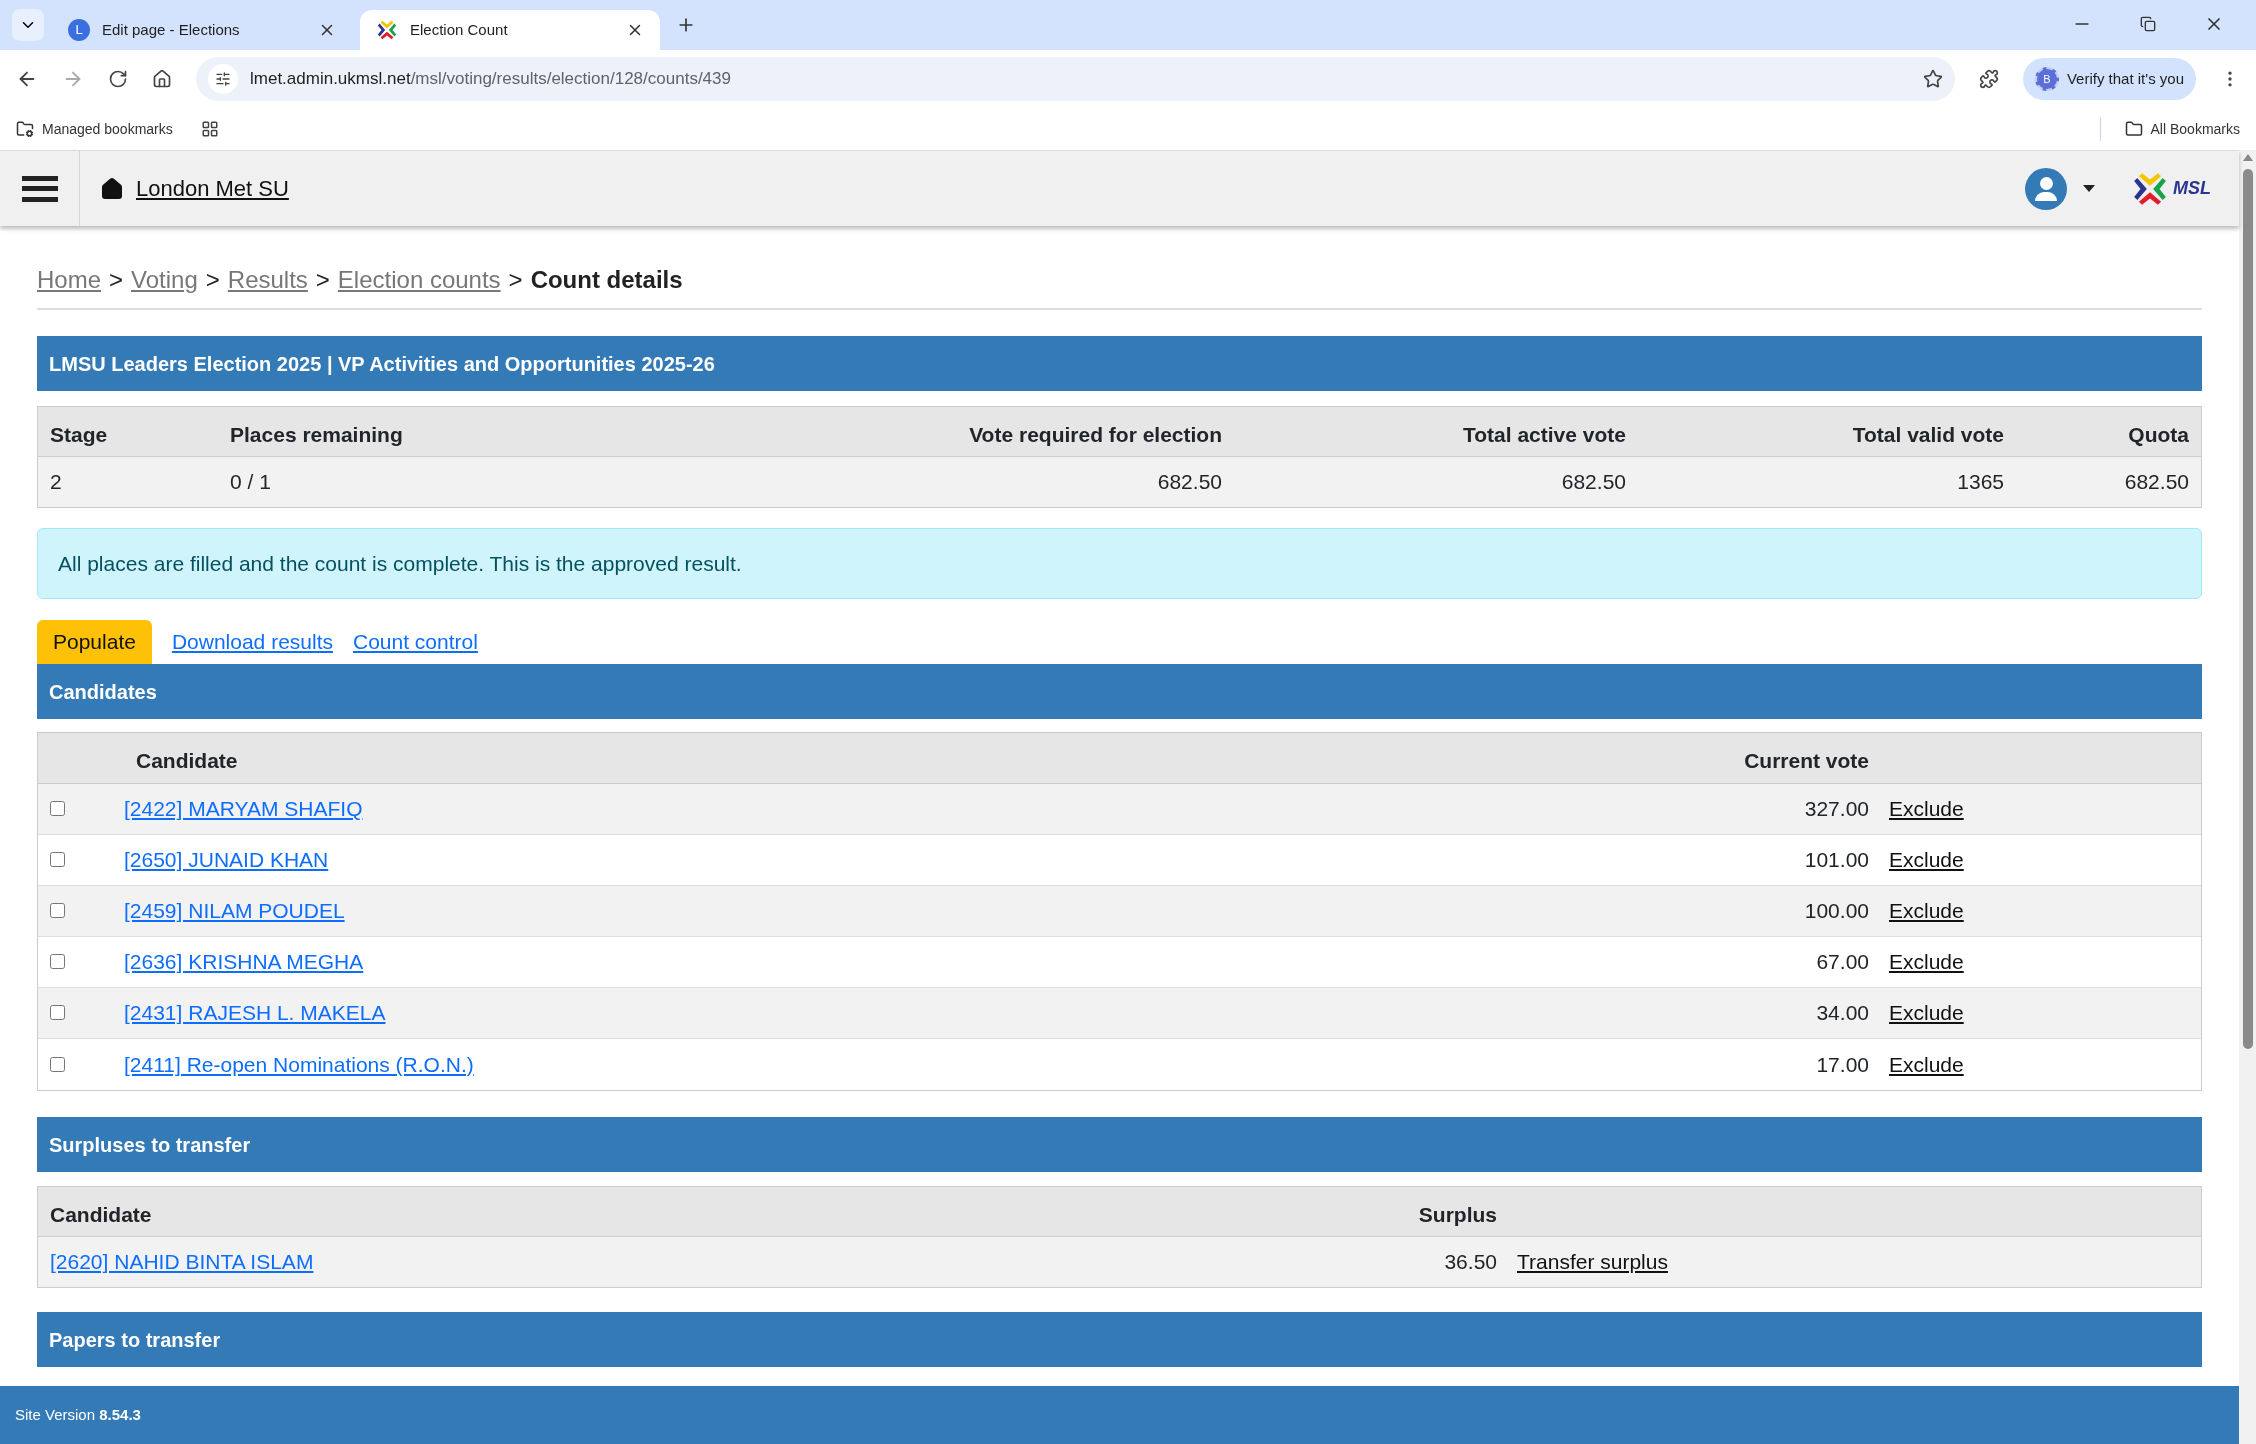 The height and width of the screenshot is (1444, 2256). What do you see at coordinates (1988, 79) in the screenshot?
I see `extensions-icon` at bounding box center [1988, 79].